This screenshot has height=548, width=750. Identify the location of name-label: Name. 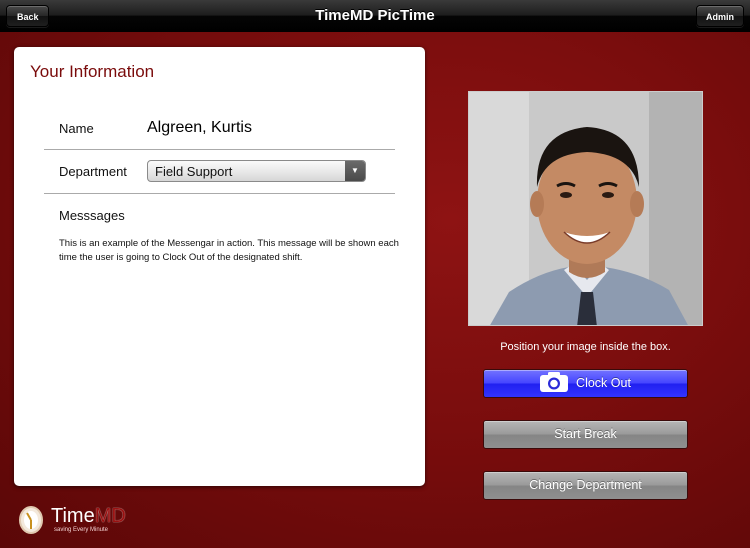
(76, 128).